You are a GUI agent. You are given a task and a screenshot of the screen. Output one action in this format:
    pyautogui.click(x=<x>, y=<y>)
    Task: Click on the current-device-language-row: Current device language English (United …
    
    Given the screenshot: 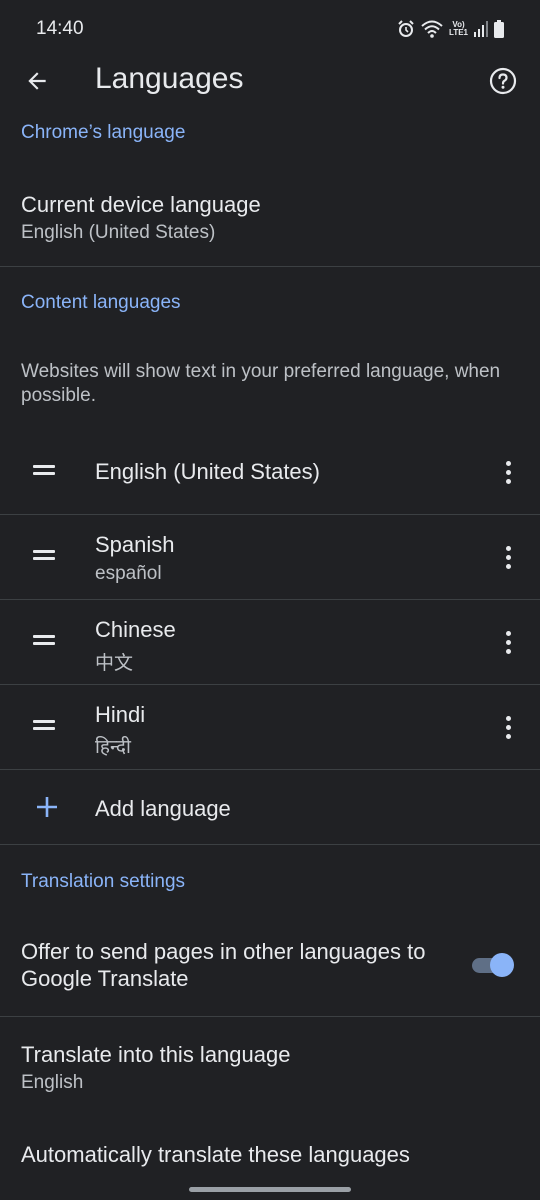 What is the action you would take?
    pyautogui.click(x=270, y=221)
    